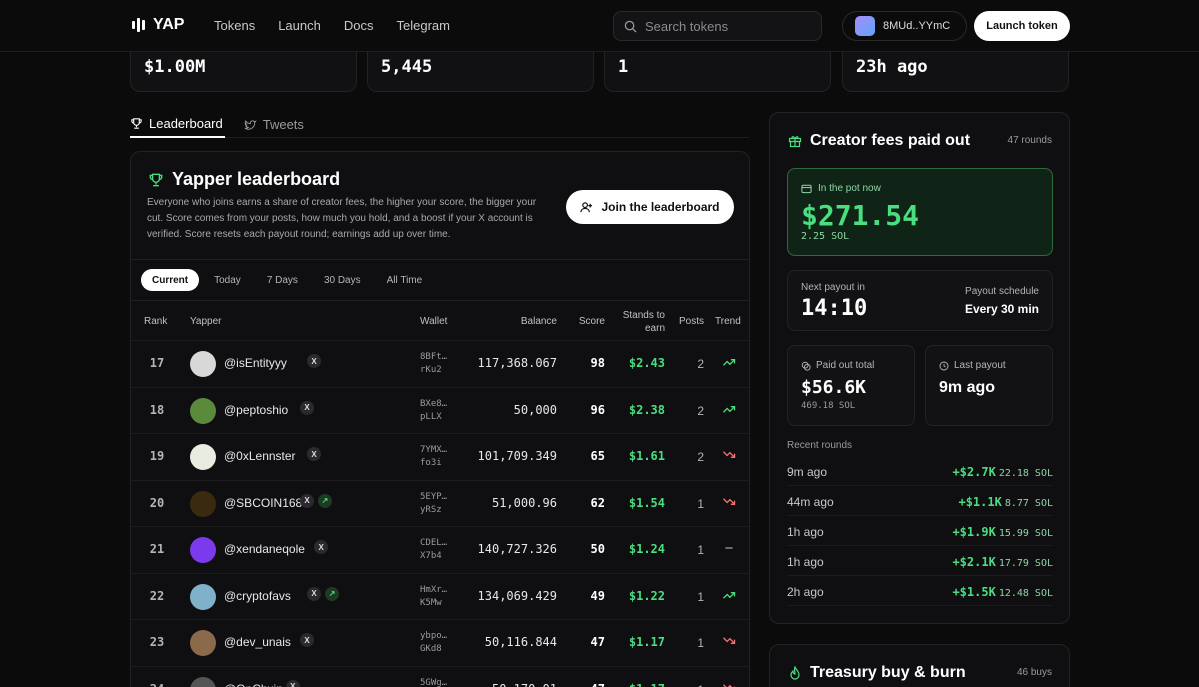 The width and height of the screenshot is (1199, 687). I want to click on row-score: 47, so click(598, 684).